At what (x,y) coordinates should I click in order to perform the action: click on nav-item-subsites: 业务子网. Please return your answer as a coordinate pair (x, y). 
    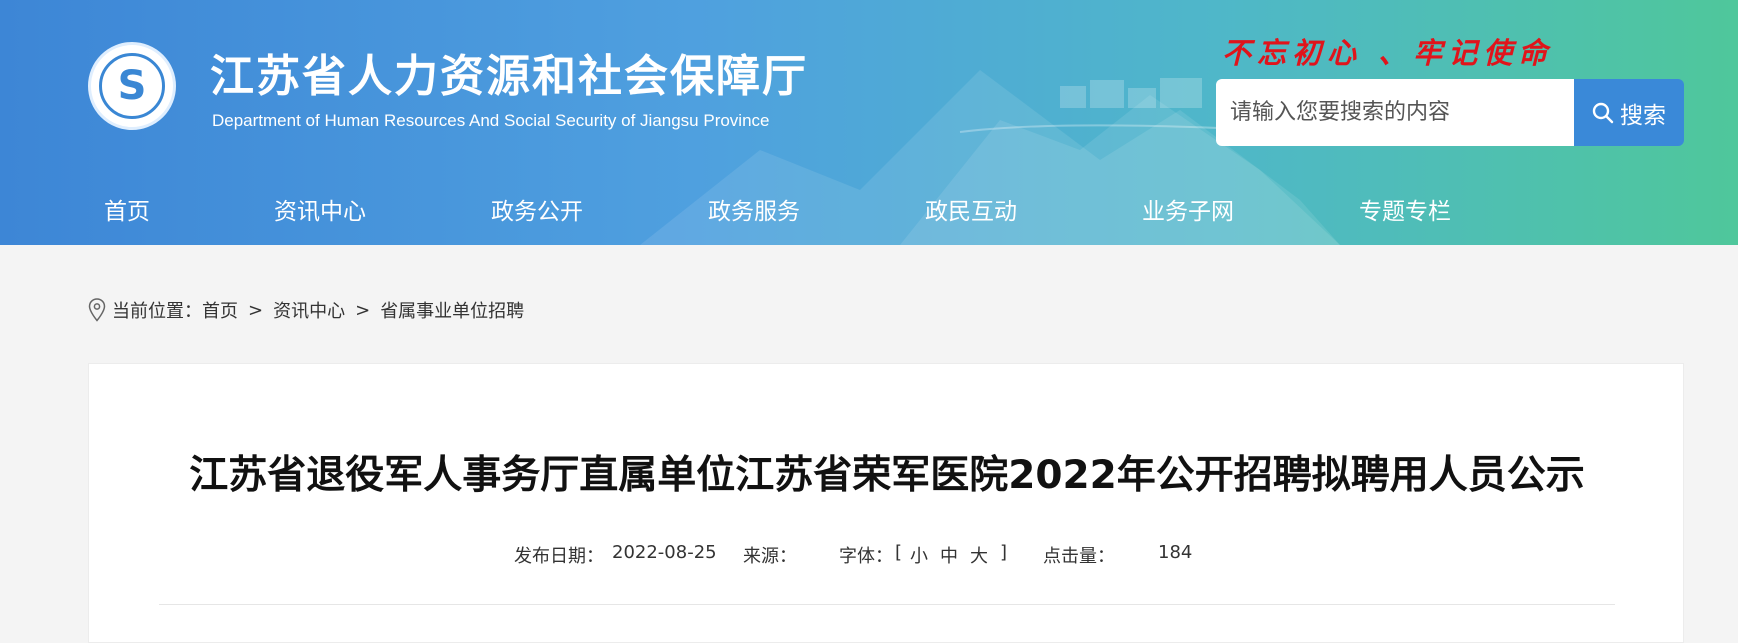
    Looking at the image, I should click on (1188, 209).